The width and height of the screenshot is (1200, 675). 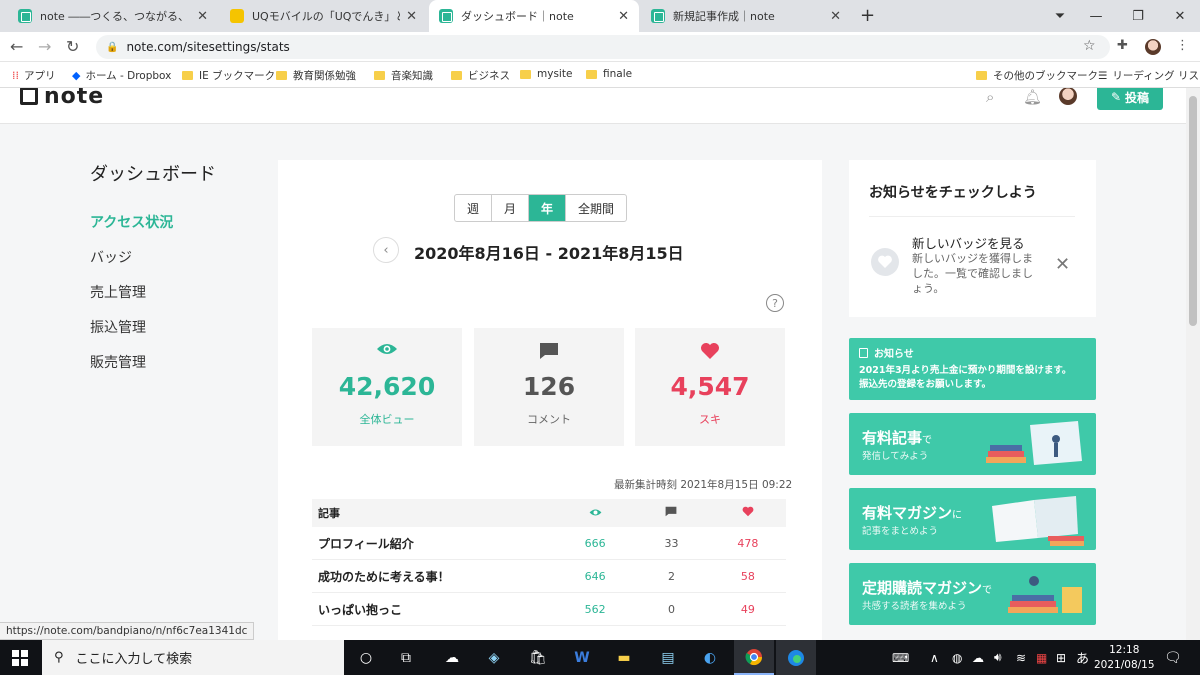 I want to click on browser-tab: 新規記事作成｜note ✕, so click(x=746, y=16).